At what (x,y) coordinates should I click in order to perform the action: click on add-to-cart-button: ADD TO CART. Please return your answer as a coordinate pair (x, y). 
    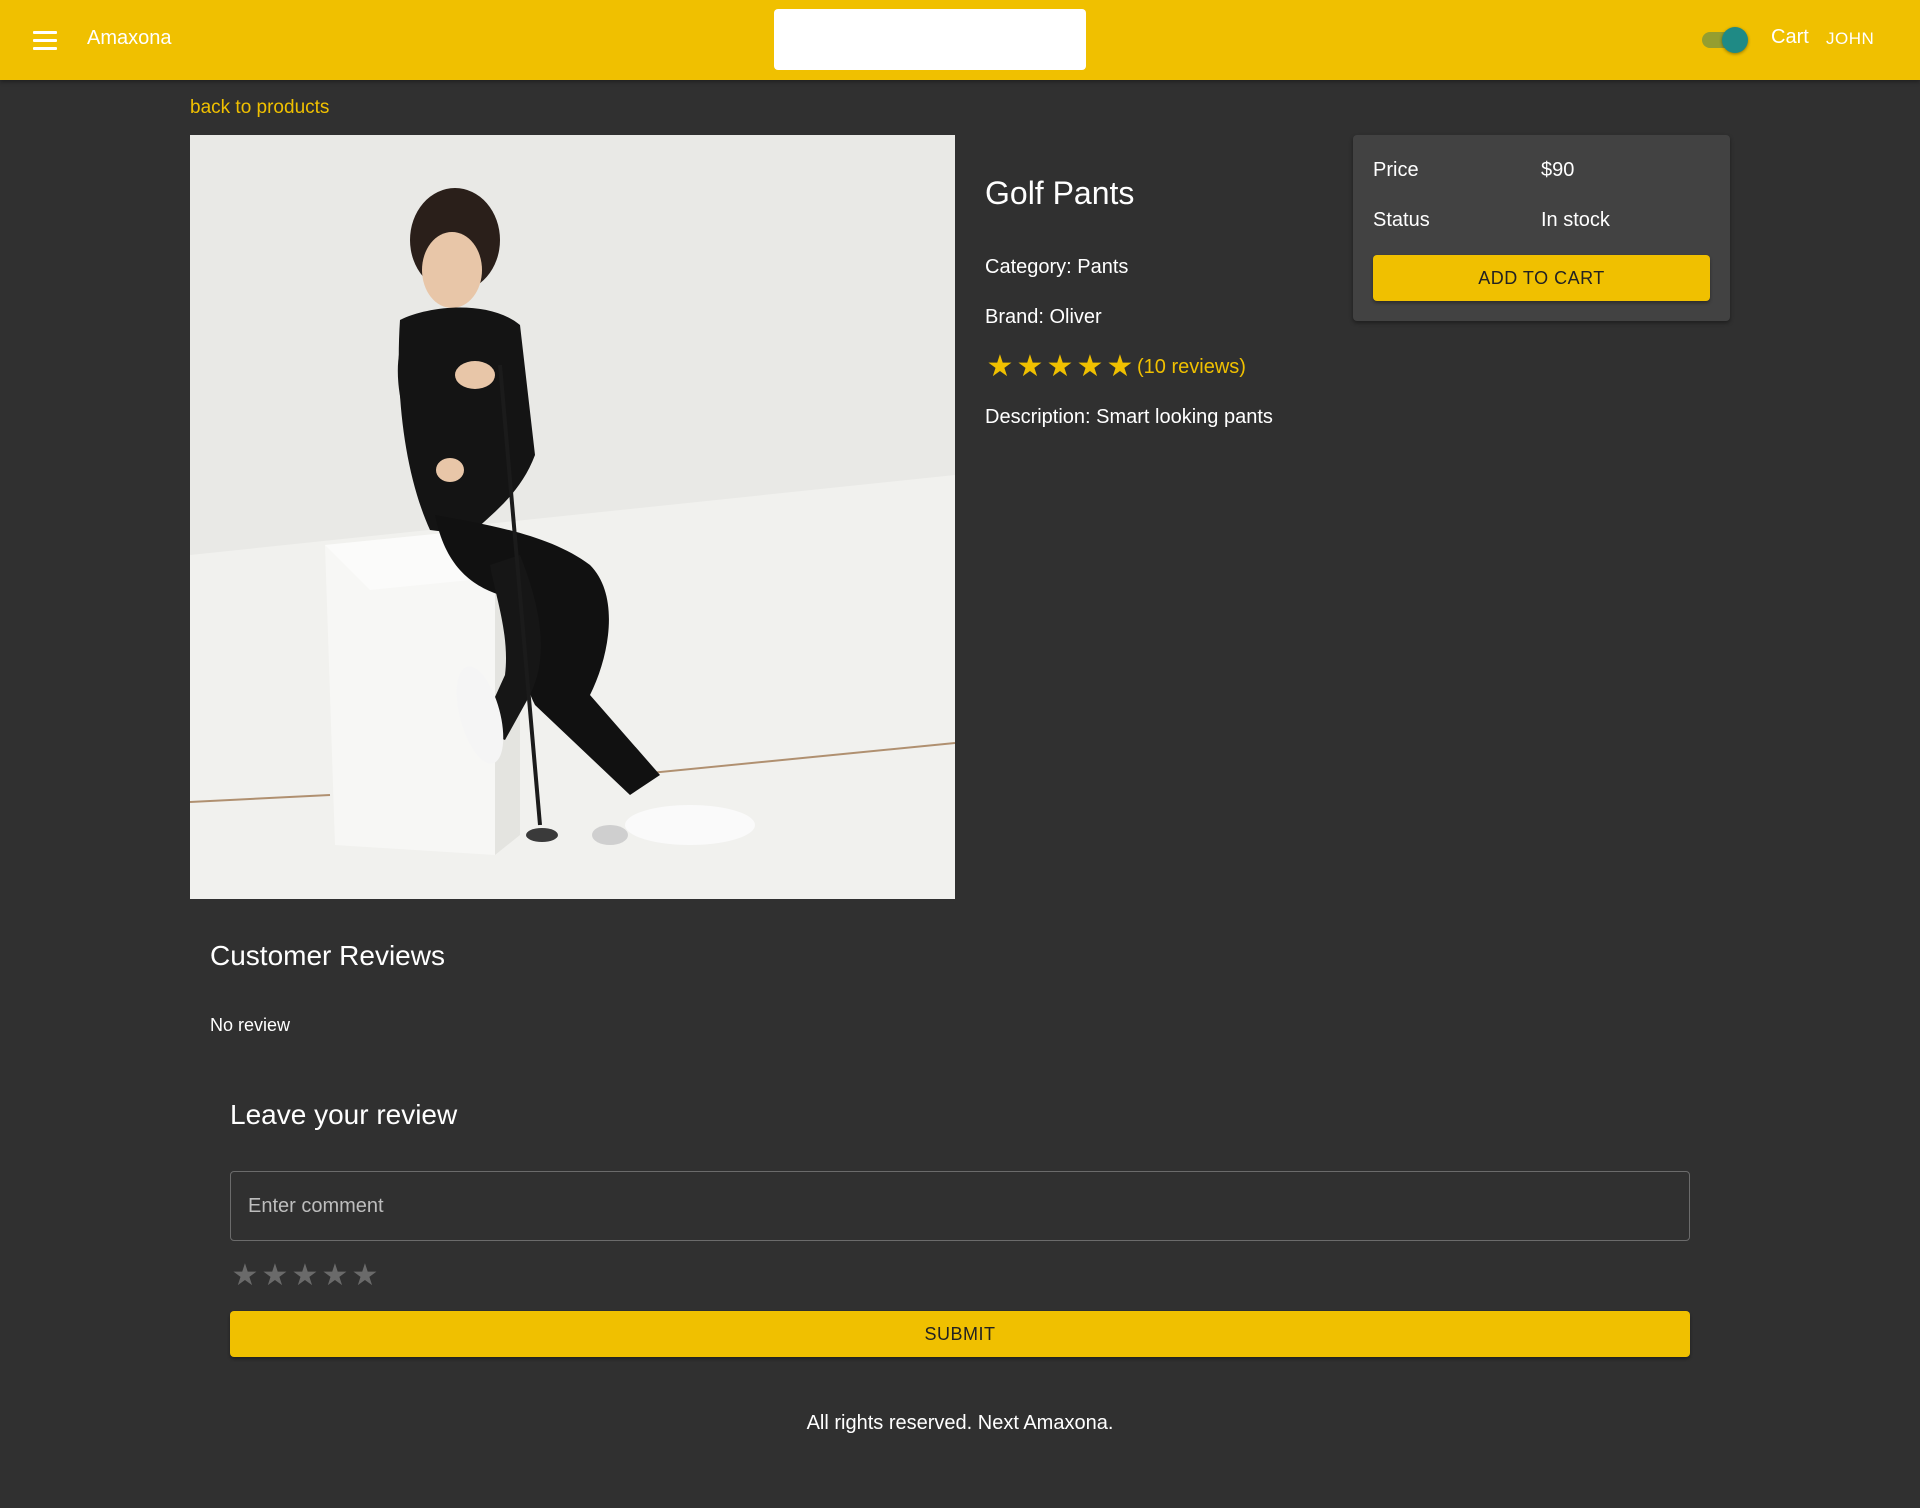
    Looking at the image, I should click on (1541, 278).